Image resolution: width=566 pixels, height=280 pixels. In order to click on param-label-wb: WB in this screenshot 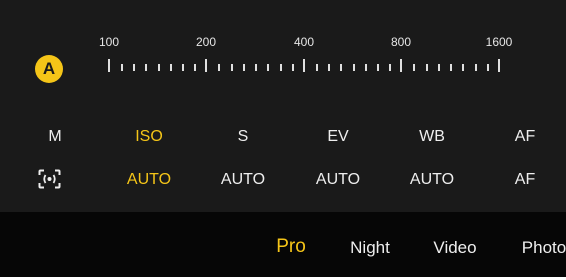, I will do `click(432, 137)`.